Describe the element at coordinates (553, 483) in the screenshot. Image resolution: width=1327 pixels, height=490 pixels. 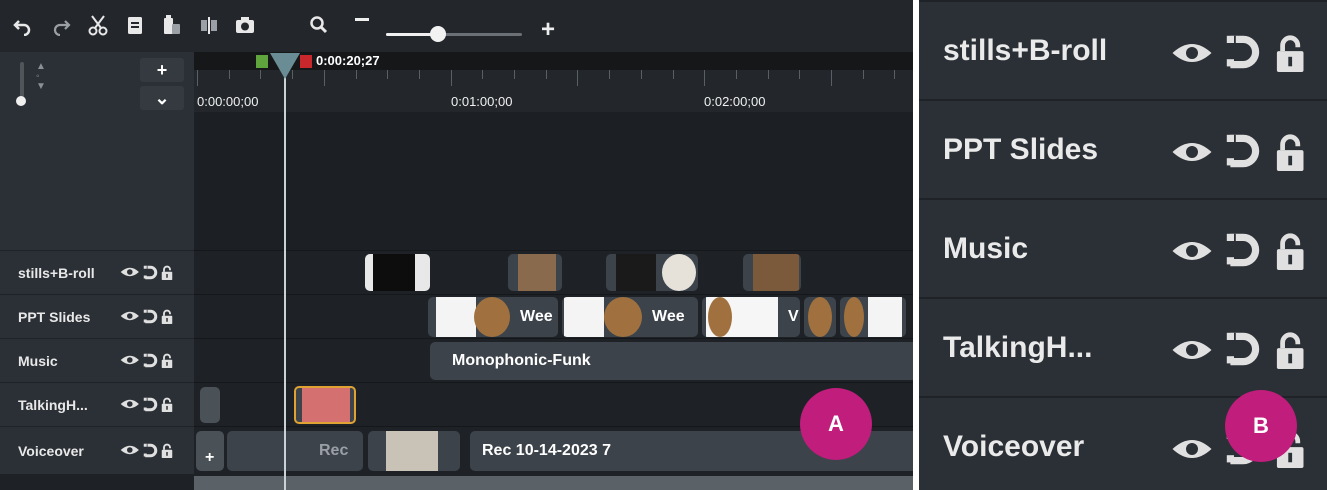
I see `horizontal-scrollbar` at that location.